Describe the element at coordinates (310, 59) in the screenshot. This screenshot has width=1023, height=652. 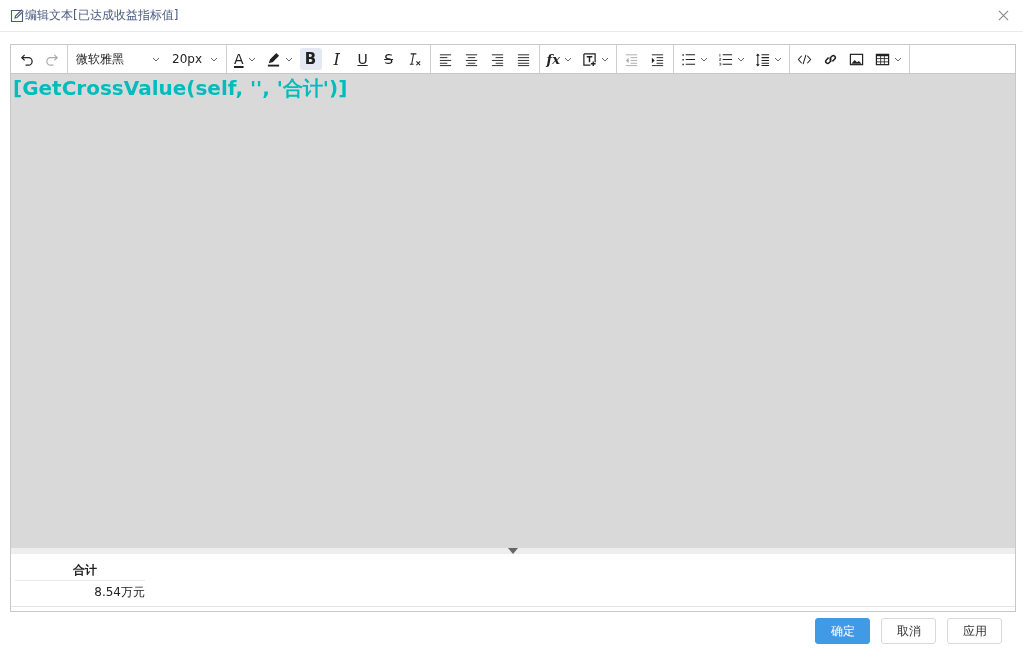
I see `bold-button: B` at that location.